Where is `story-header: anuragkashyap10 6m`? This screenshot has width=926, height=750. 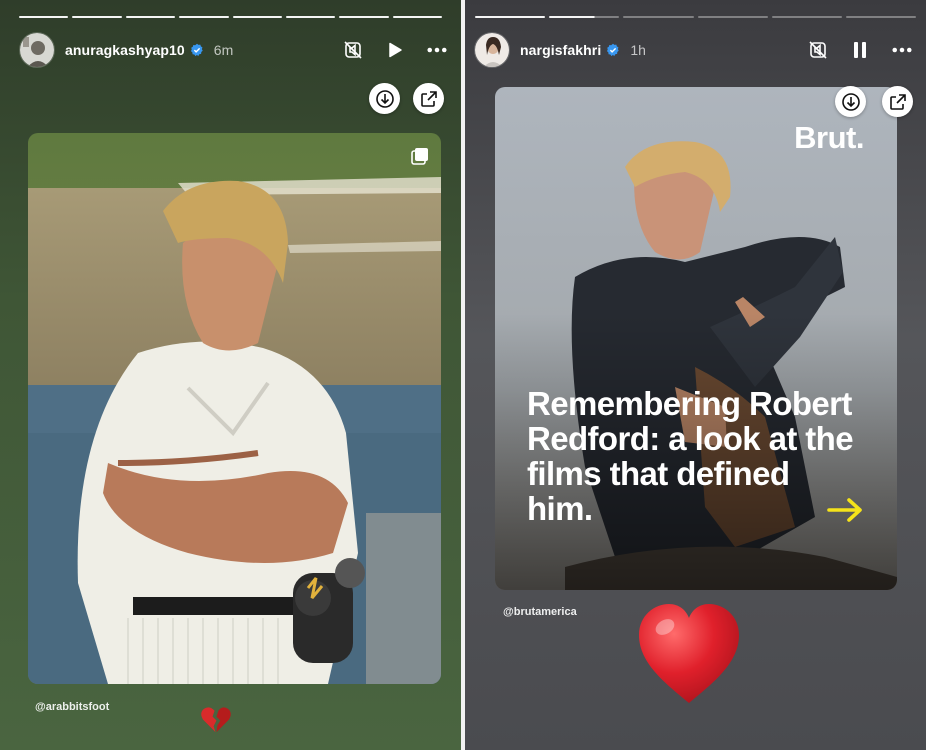 story-header: anuragkashyap10 6m is located at coordinates (233, 50).